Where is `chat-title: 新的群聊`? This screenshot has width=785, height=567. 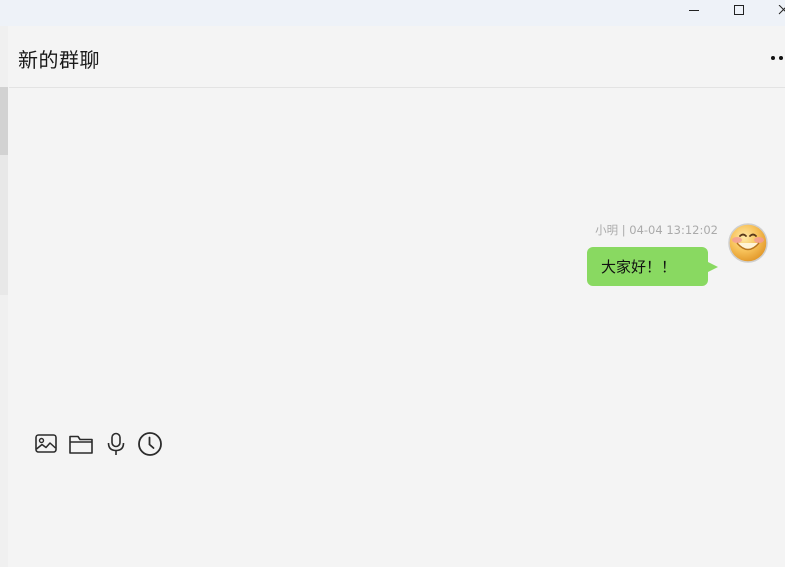
chat-title: 新的群聊 is located at coordinates (59, 60).